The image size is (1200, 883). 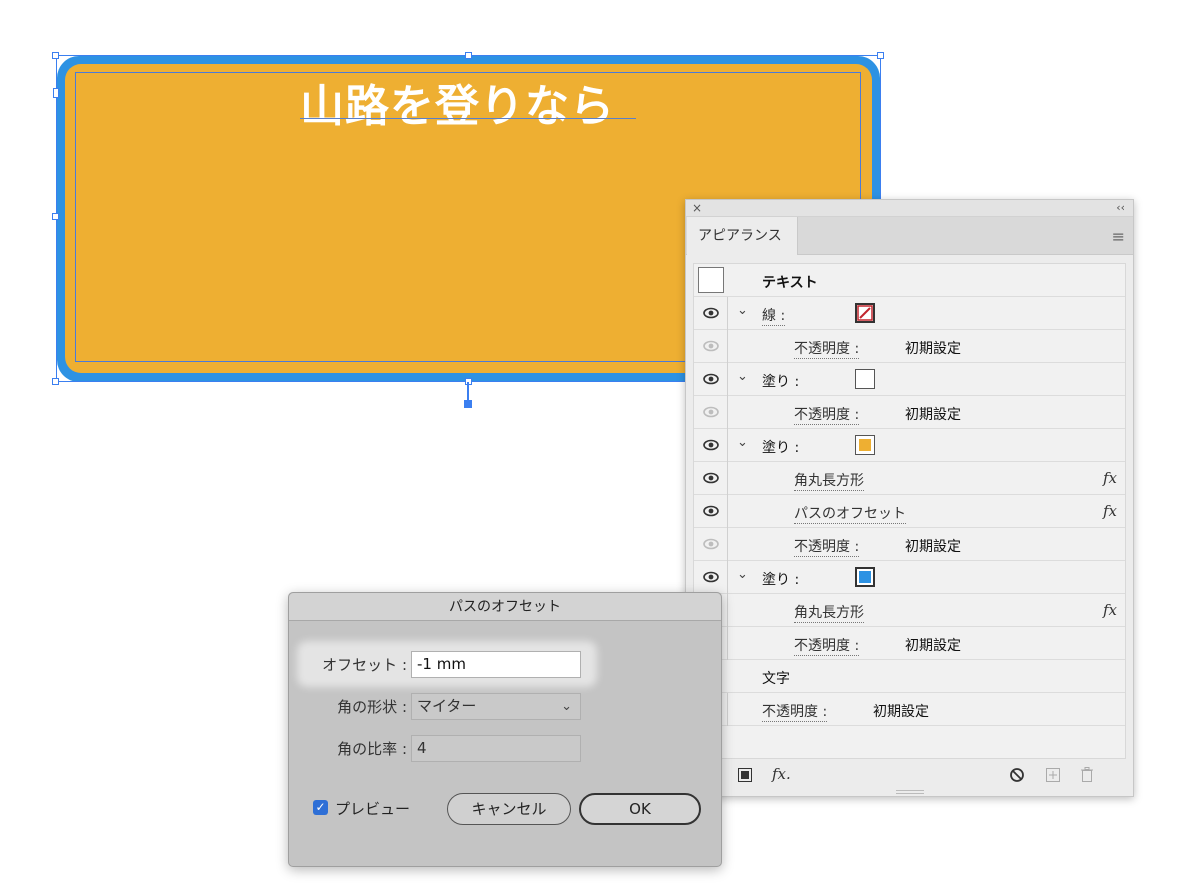 I want to click on close-icon: ×, so click(x=697, y=208).